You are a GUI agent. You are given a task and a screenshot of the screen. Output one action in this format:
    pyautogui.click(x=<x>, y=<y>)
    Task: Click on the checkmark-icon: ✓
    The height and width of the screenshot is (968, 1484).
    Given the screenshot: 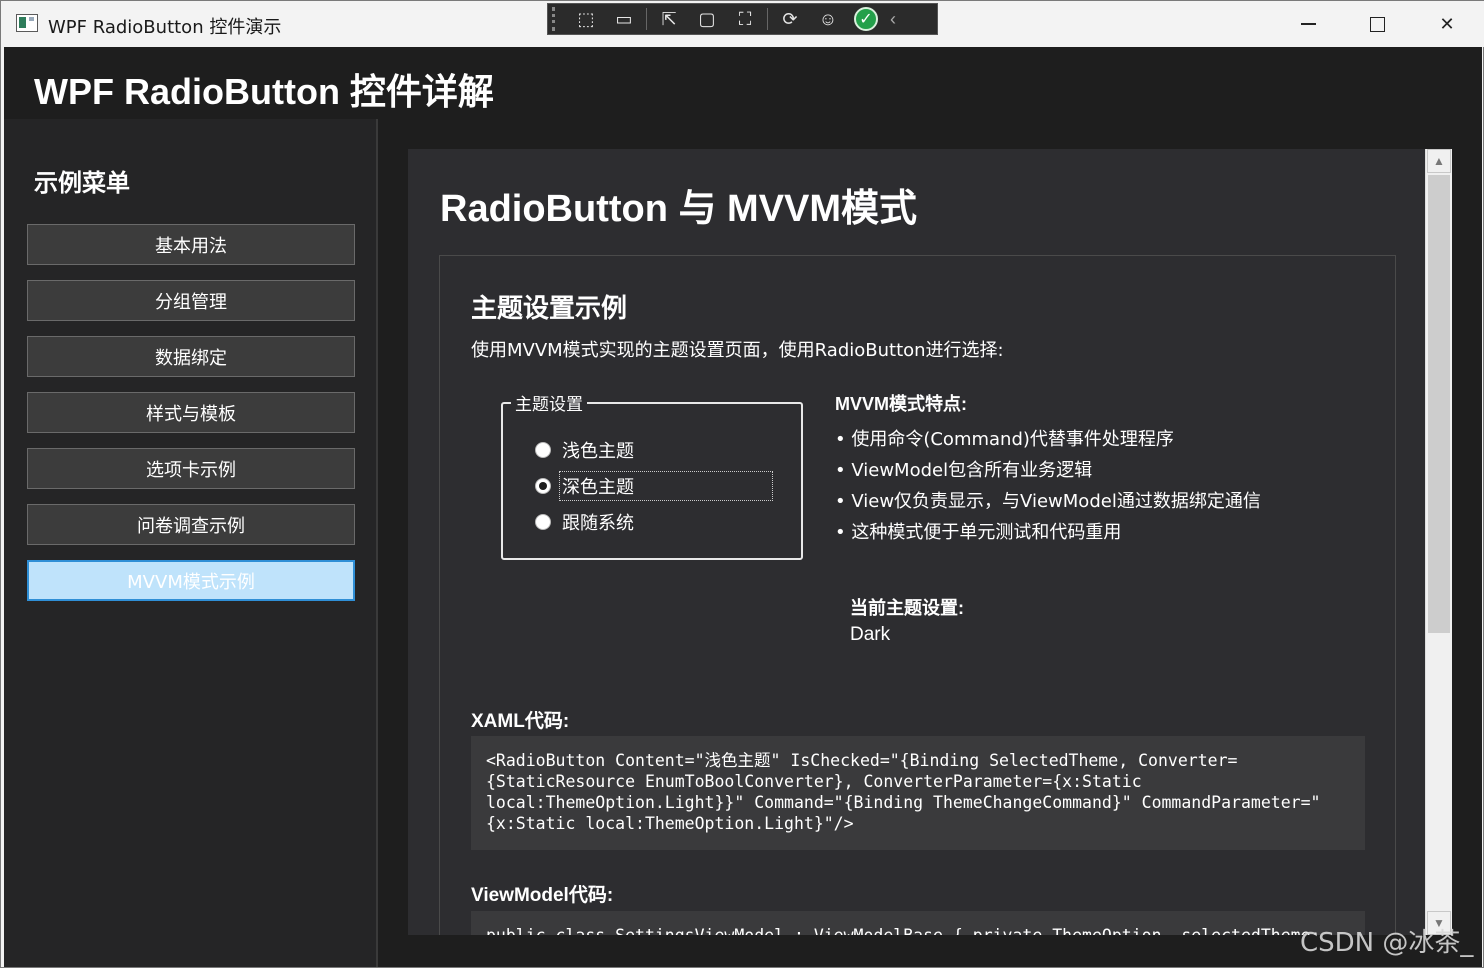 What is the action you would take?
    pyautogui.click(x=866, y=19)
    